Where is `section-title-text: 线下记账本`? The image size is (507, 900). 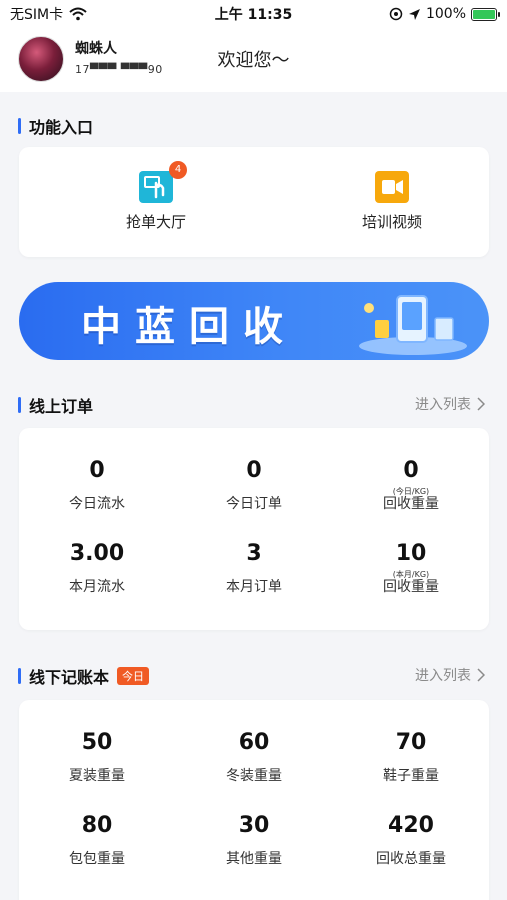 section-title-text: 线下记账本 is located at coordinates (69, 677).